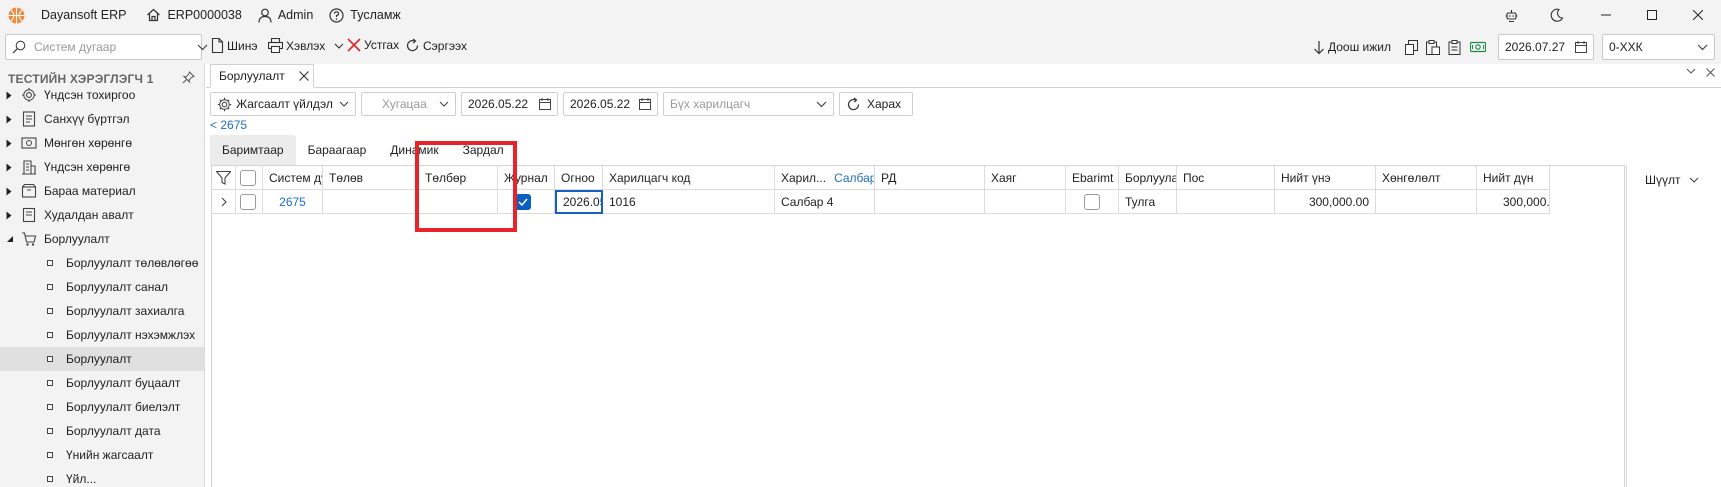 The height and width of the screenshot is (487, 1721). What do you see at coordinates (102, 287) in the screenshot?
I see `sidebar-subitem: Борлуулалт санал` at bounding box center [102, 287].